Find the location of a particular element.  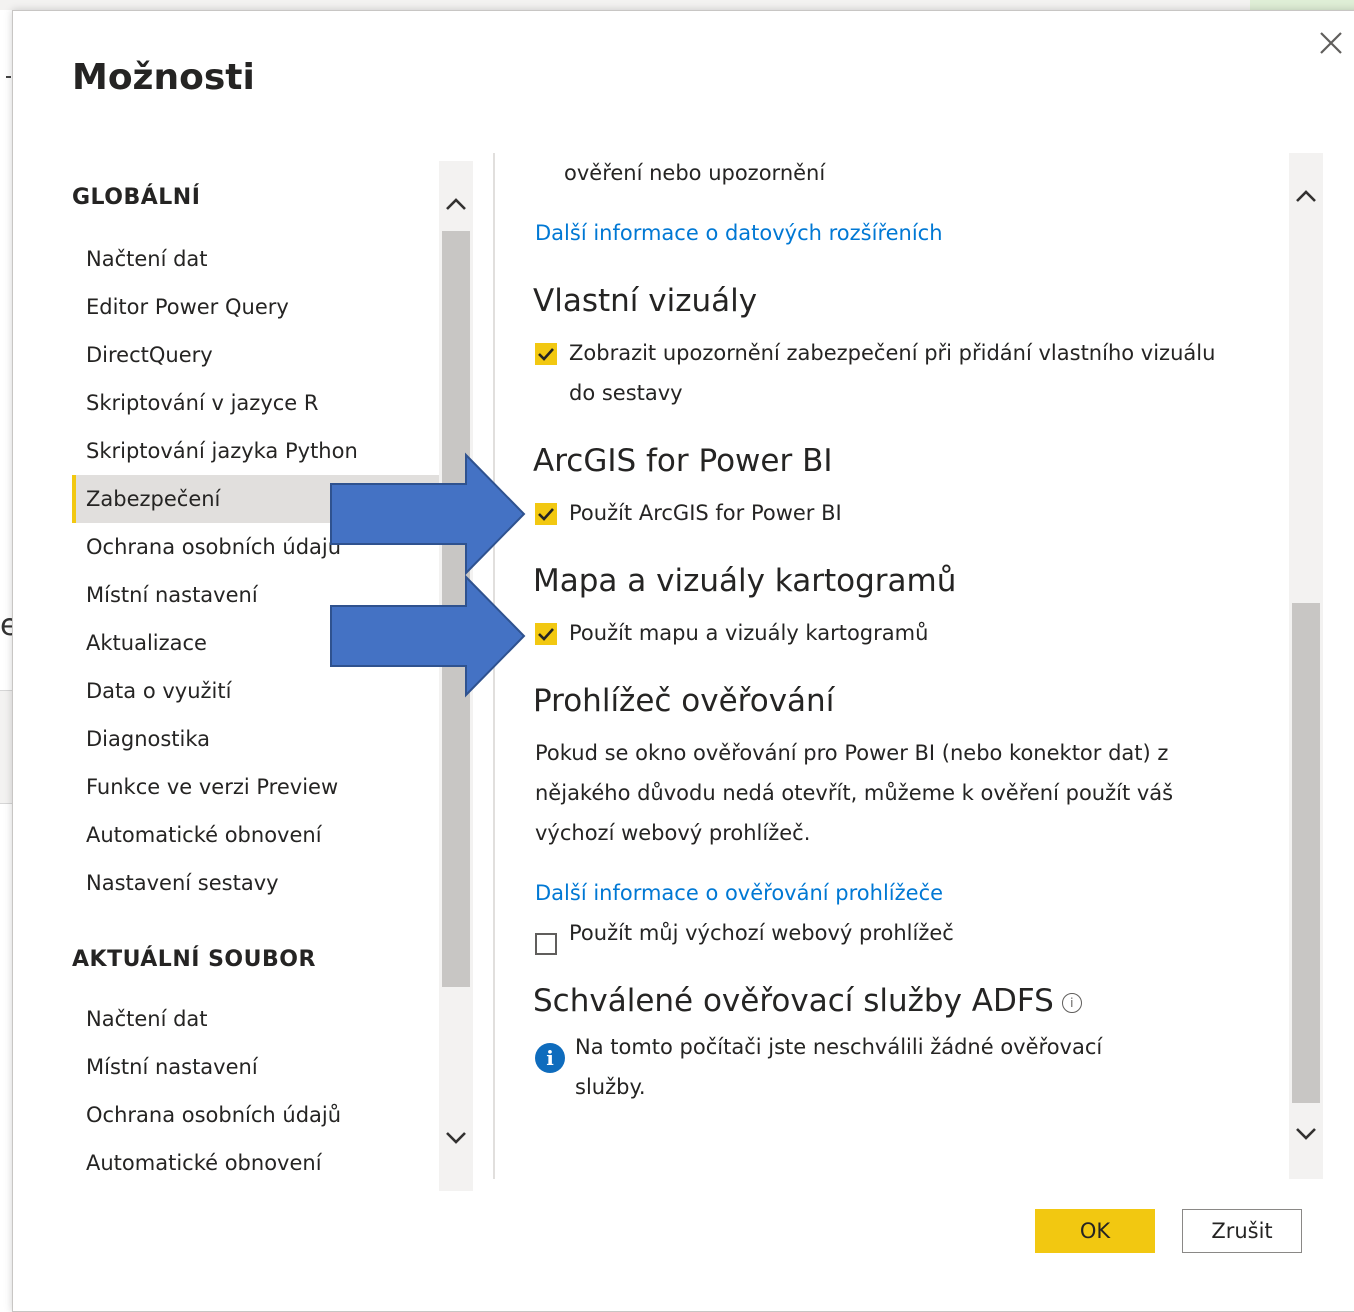

maps-checkbox is located at coordinates (546, 634).